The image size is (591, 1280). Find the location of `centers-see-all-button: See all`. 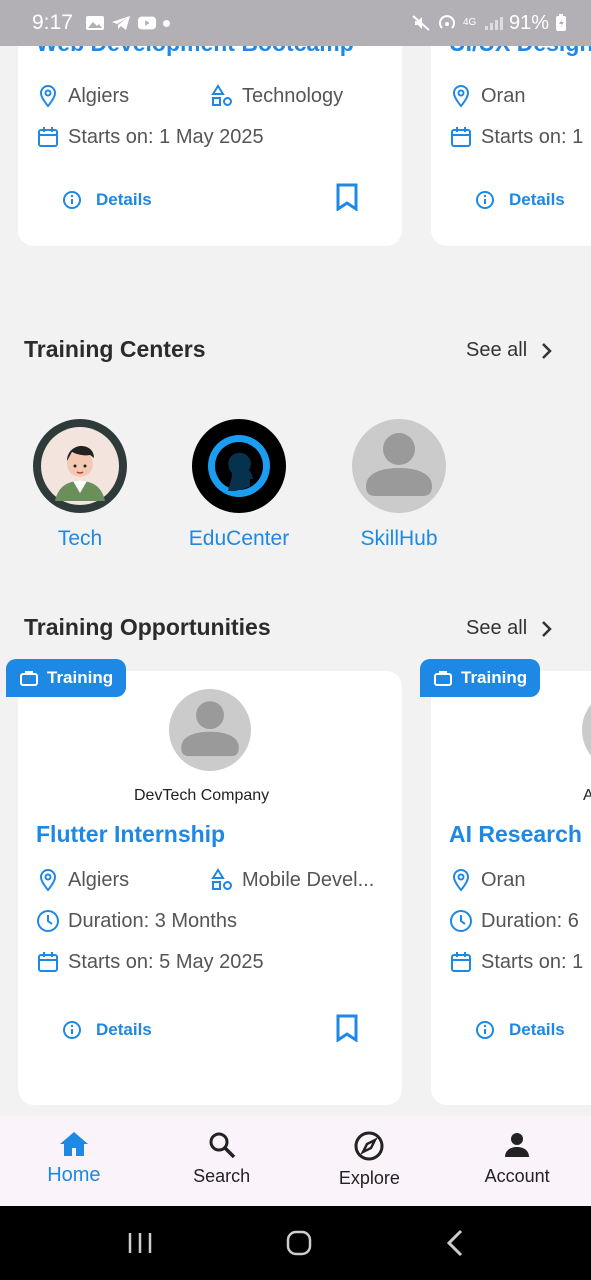

centers-see-all-button: See all is located at coordinates (509, 350).